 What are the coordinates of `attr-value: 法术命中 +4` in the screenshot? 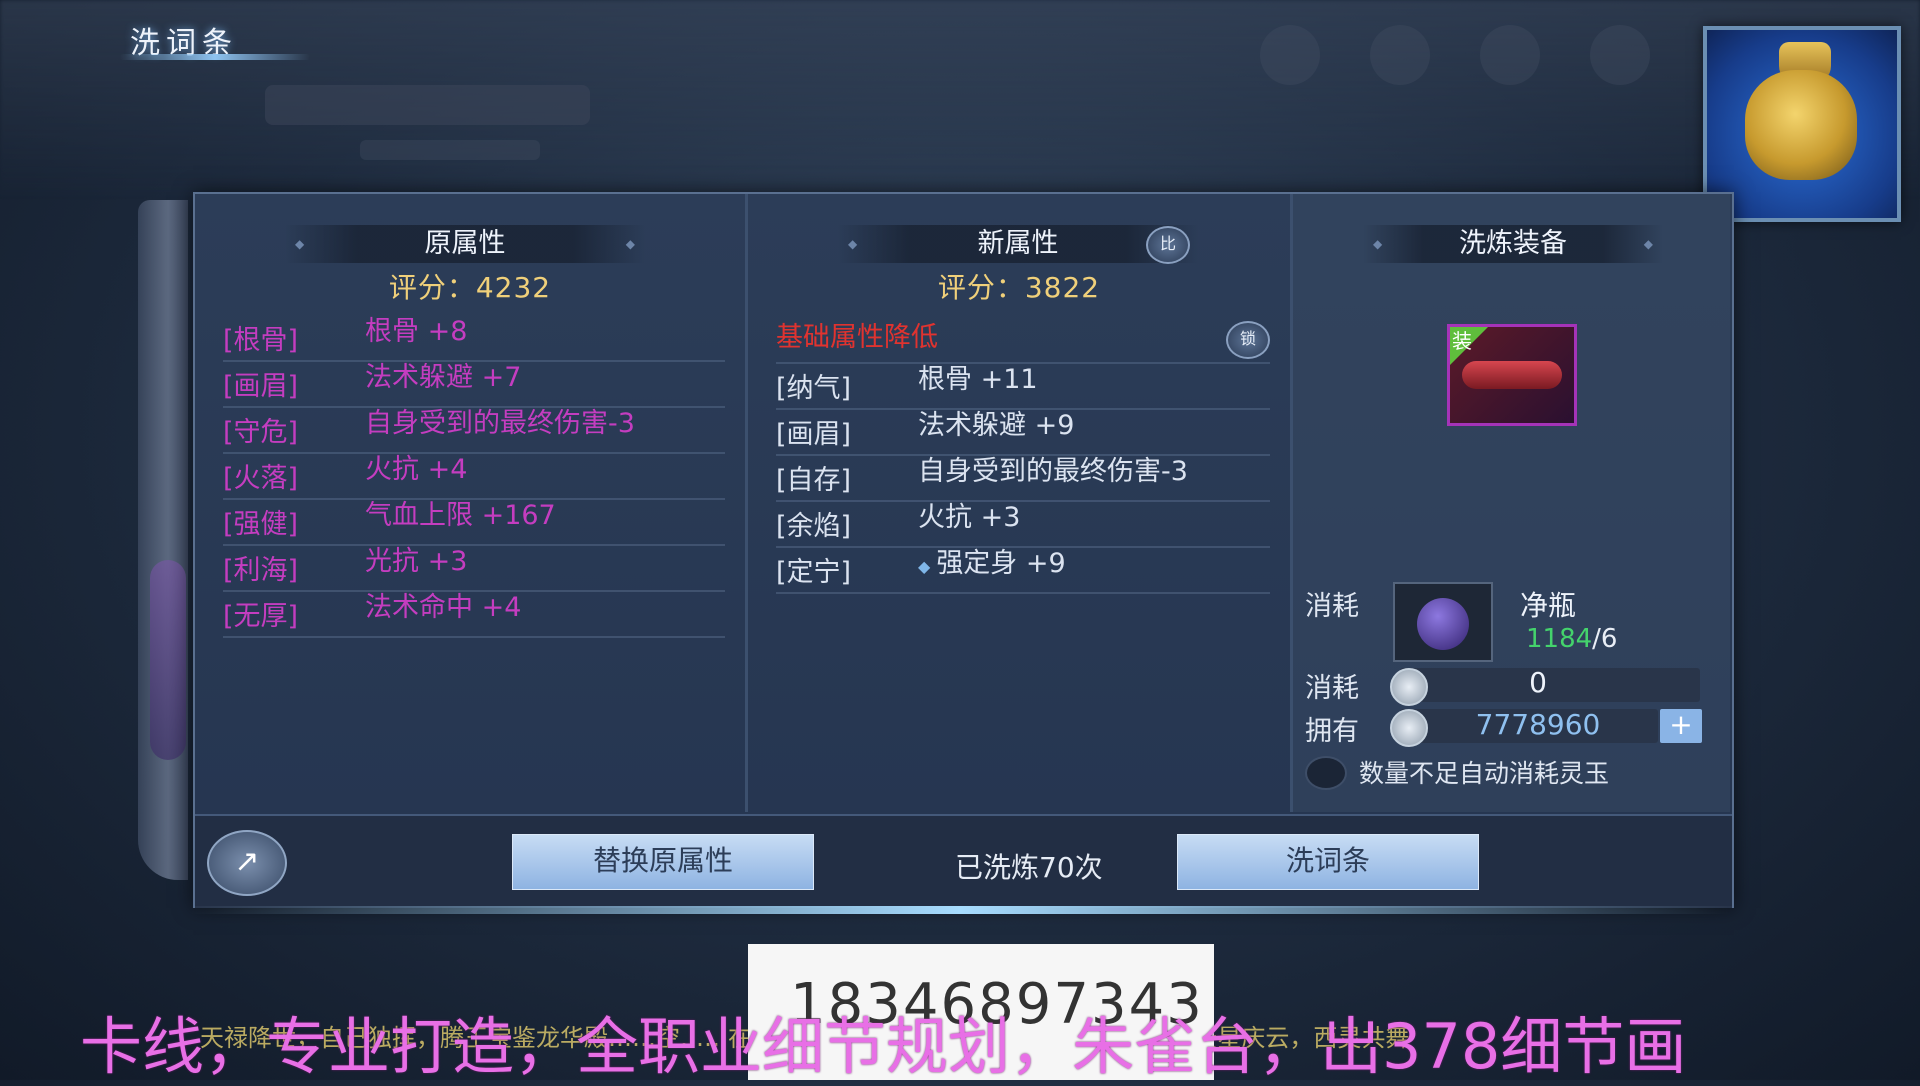 It's located at (443, 607).